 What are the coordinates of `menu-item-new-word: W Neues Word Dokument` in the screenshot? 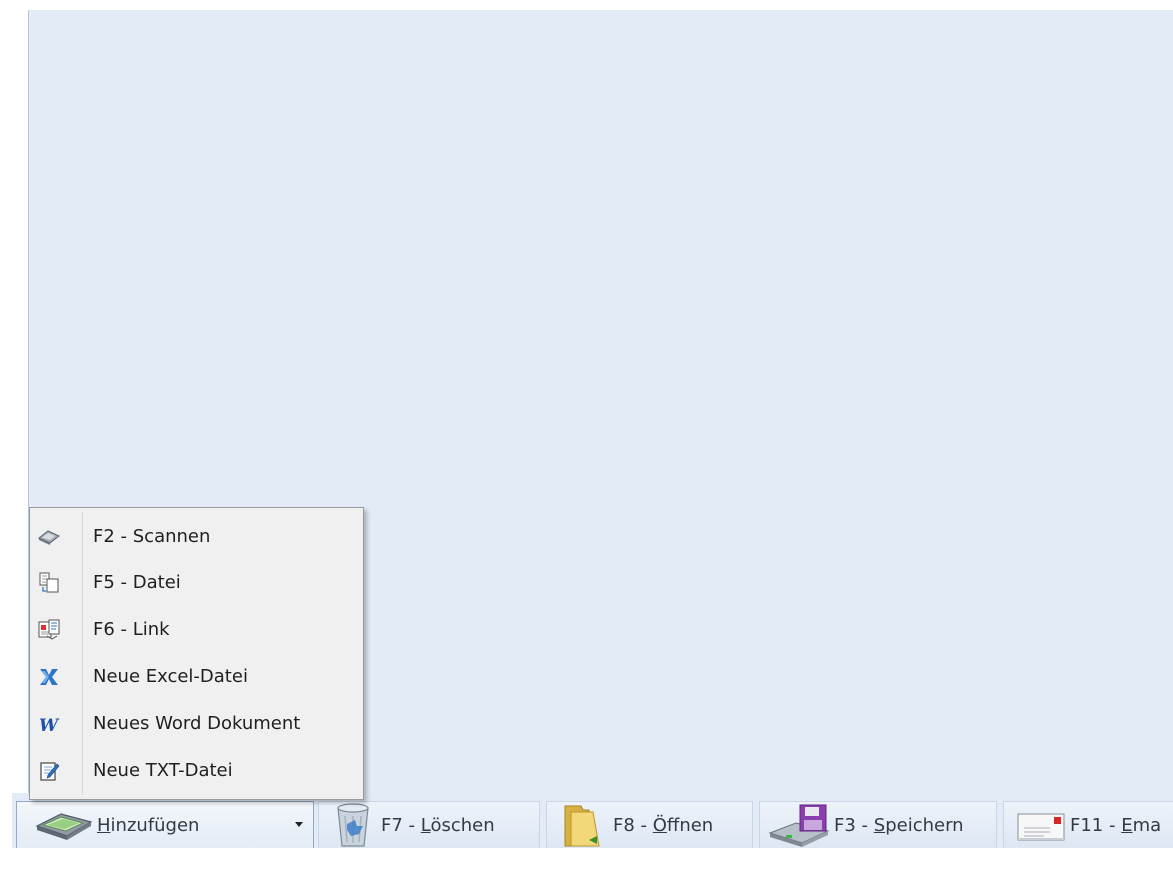 It's located at (196, 723).